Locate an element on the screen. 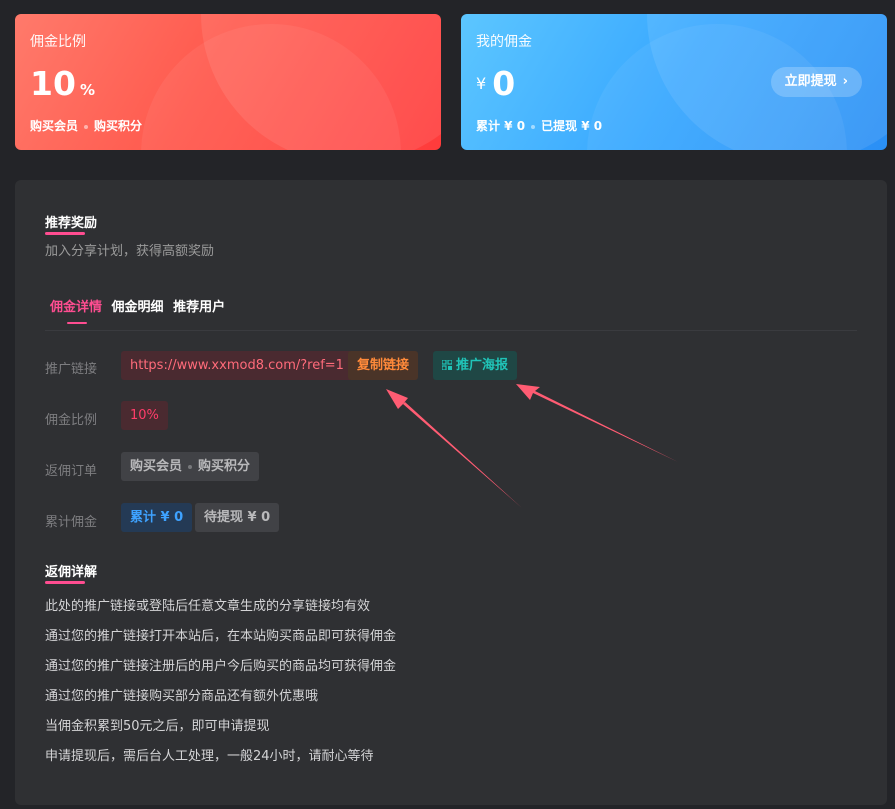  referral-title: 推荐奖励 is located at coordinates (71, 223).